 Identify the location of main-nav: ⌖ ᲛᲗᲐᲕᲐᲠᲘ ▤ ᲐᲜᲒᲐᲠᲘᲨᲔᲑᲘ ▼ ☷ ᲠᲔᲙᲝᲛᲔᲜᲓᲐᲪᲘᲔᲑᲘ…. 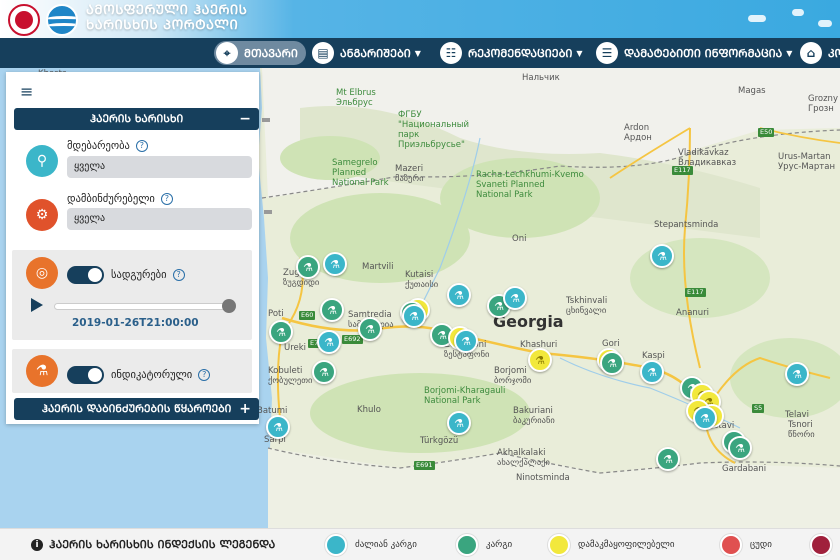
(420, 53).